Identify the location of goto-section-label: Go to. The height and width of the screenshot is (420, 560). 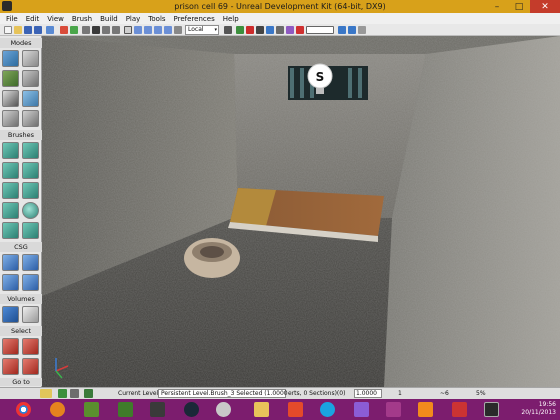
(21, 382).